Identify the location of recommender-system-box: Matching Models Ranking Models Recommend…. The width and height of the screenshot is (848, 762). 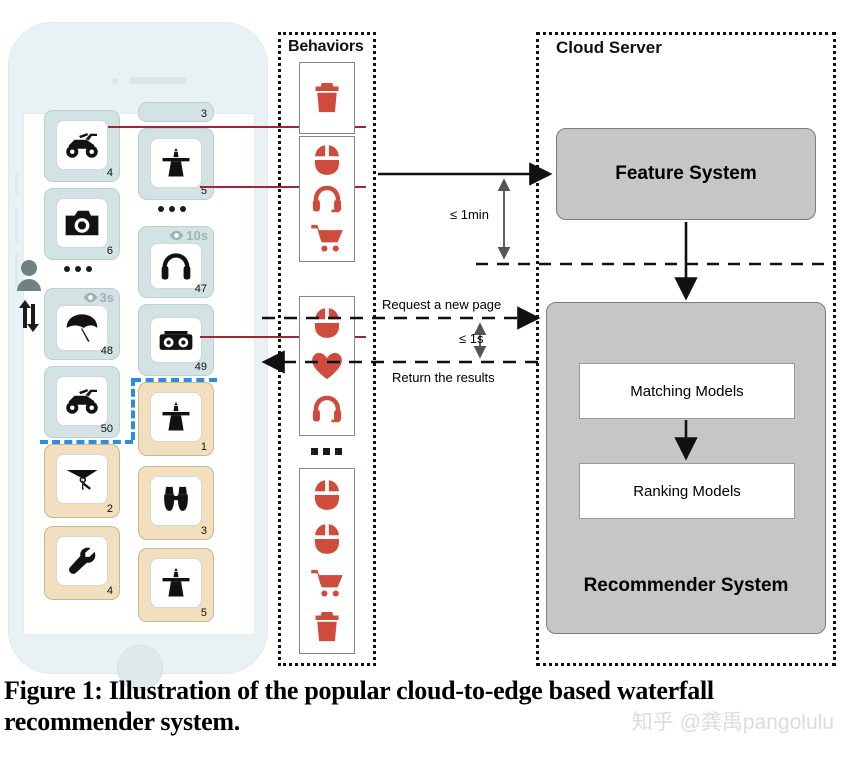
(686, 468).